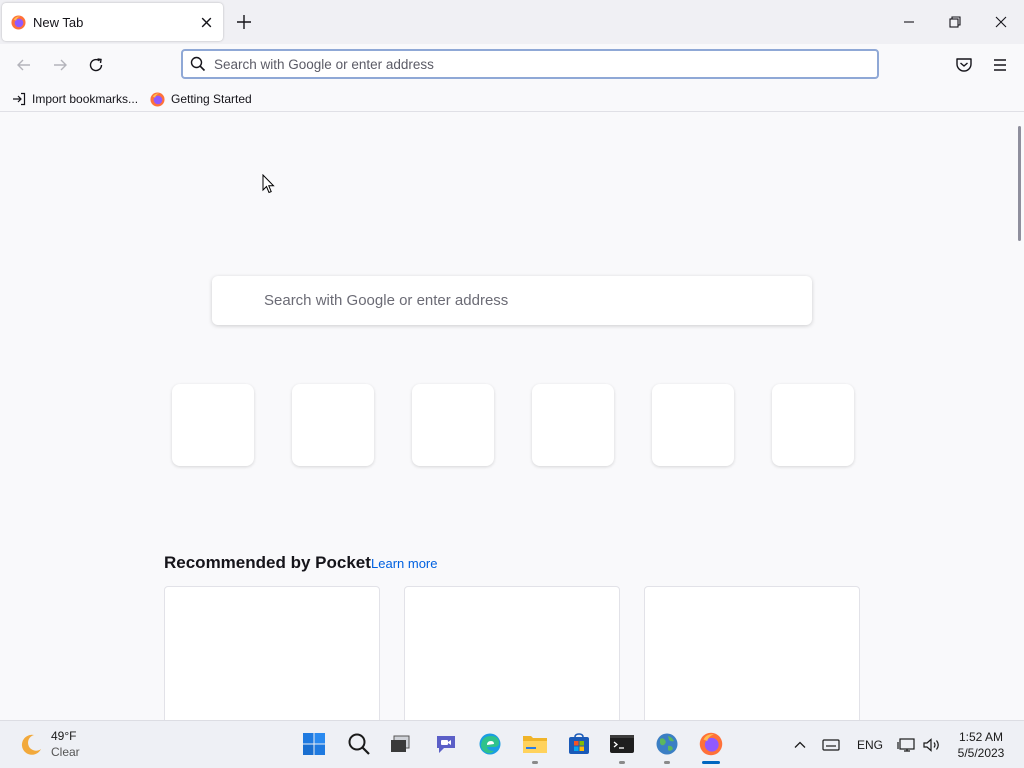 The image size is (1024, 768). Describe the element at coordinates (96, 65) in the screenshot. I see `reload-icon` at that location.